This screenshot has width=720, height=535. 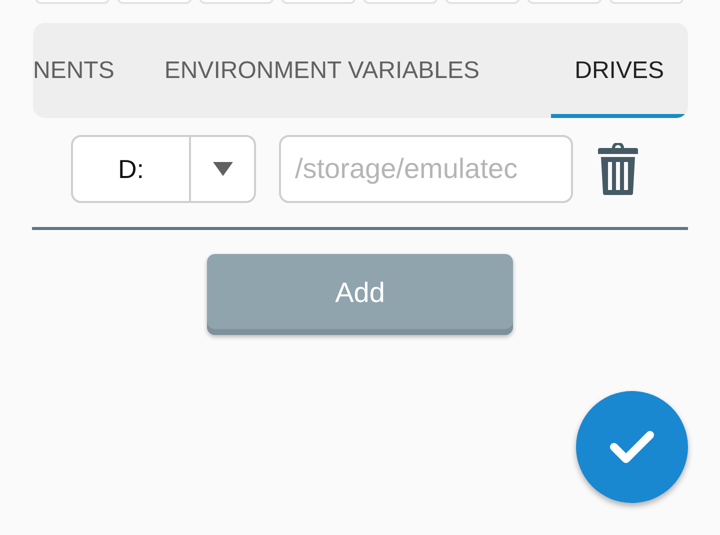 What do you see at coordinates (426, 169) in the screenshot?
I see `path-field: /storage/emulatec` at bounding box center [426, 169].